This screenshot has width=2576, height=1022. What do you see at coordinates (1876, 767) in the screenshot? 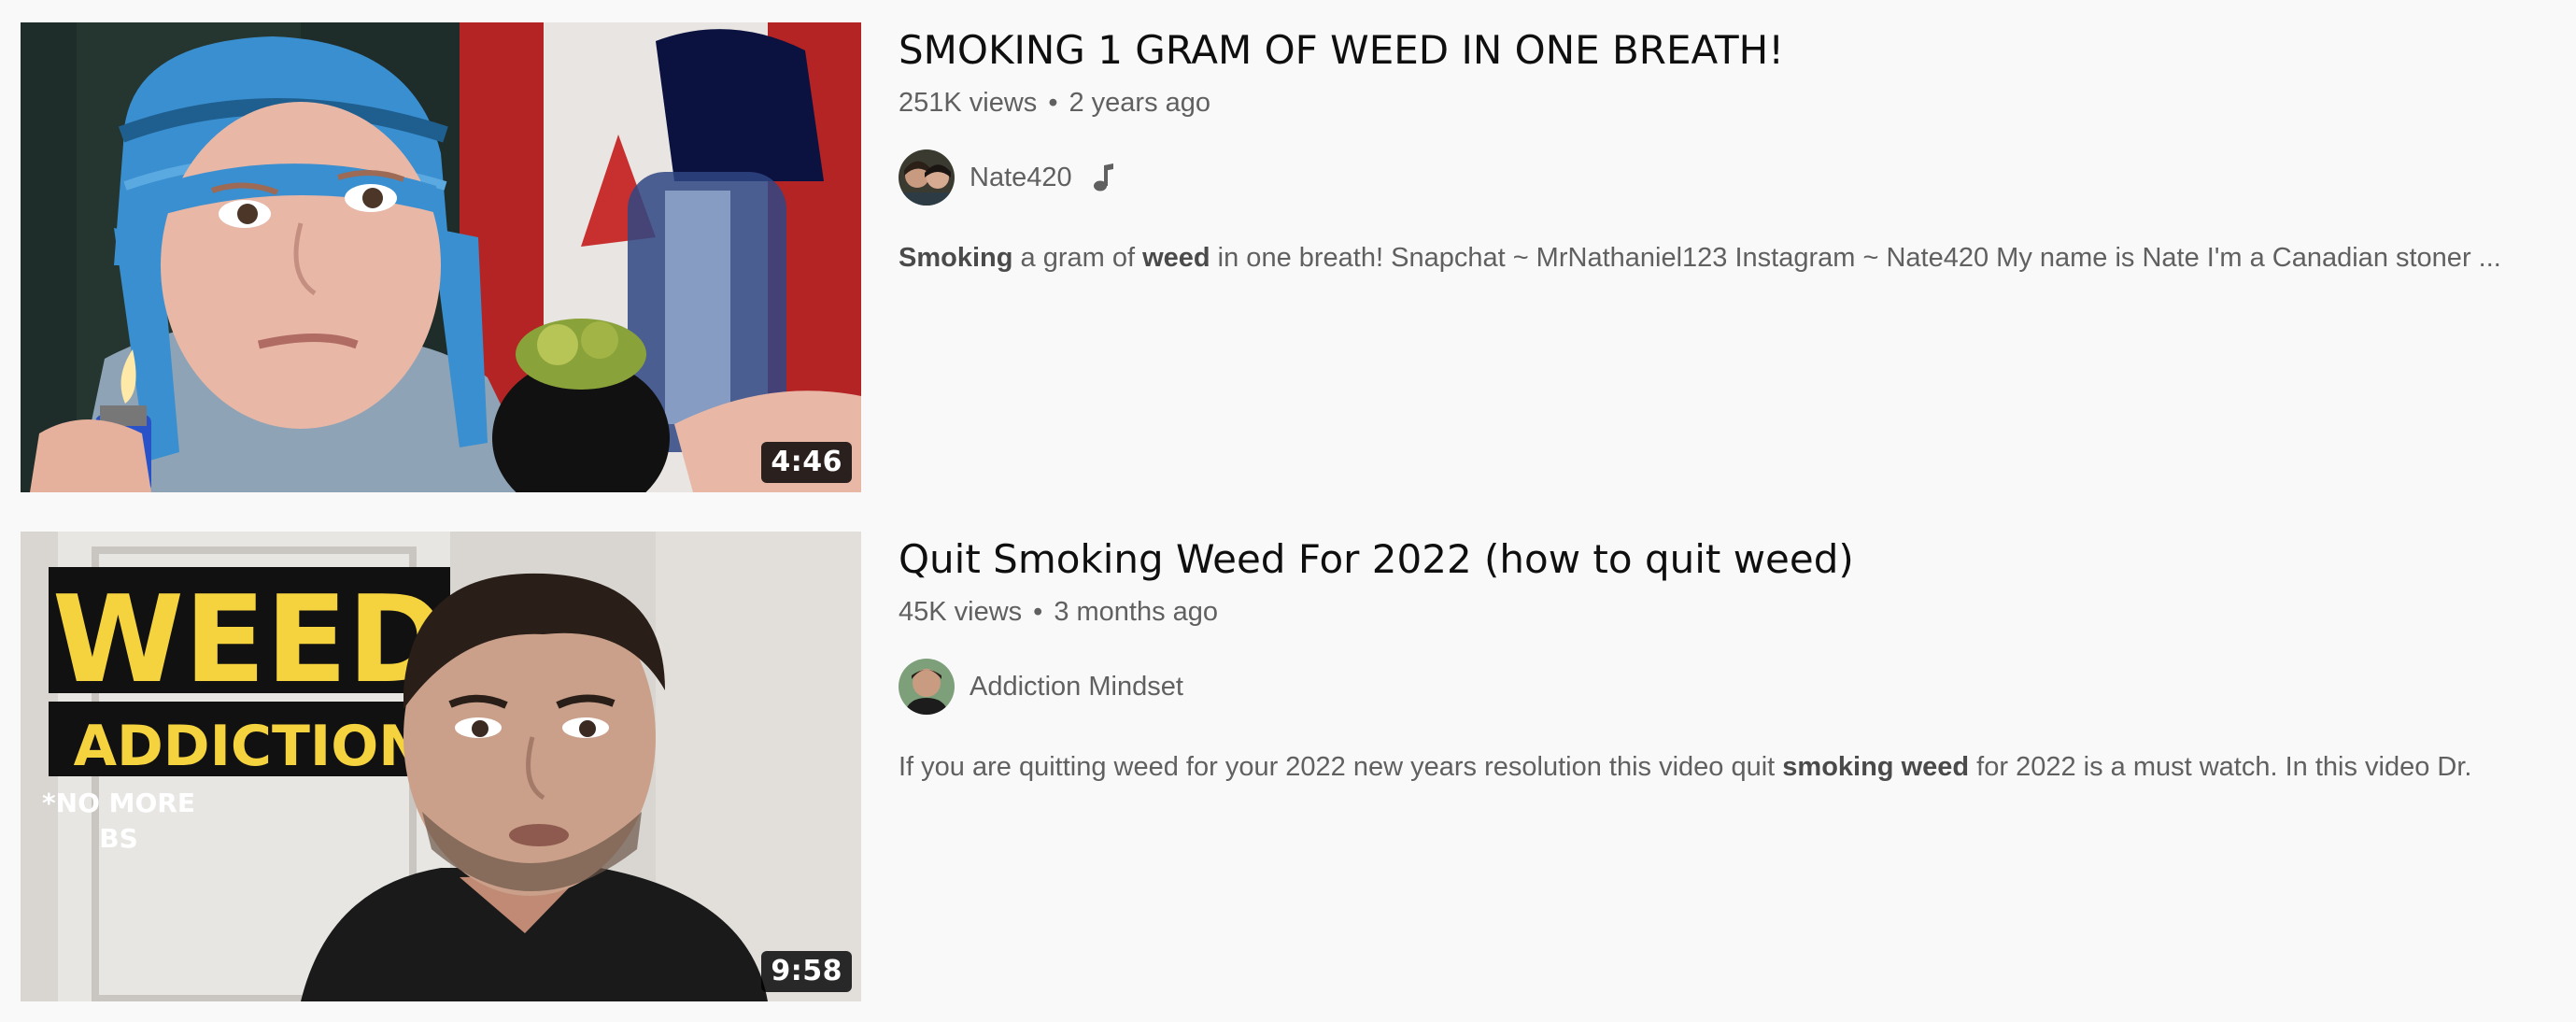
I see `description-highlight: smoking weed` at bounding box center [1876, 767].